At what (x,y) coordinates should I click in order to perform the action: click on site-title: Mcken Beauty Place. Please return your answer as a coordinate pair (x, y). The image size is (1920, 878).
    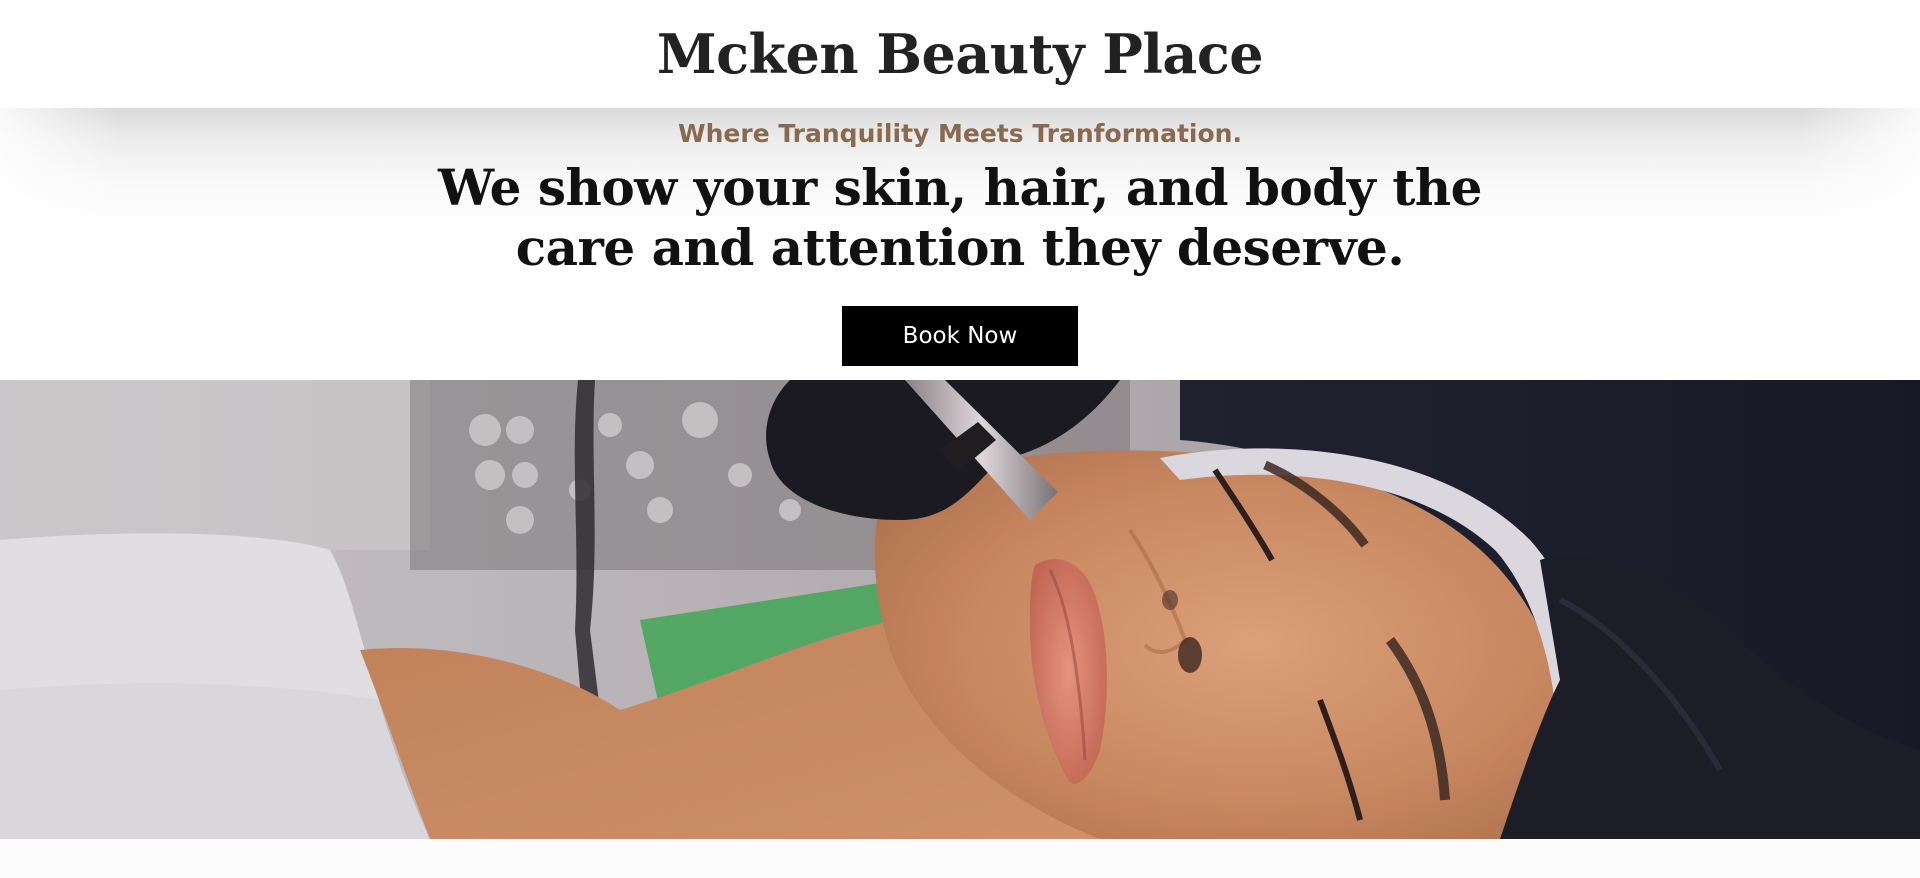
    Looking at the image, I should click on (960, 54).